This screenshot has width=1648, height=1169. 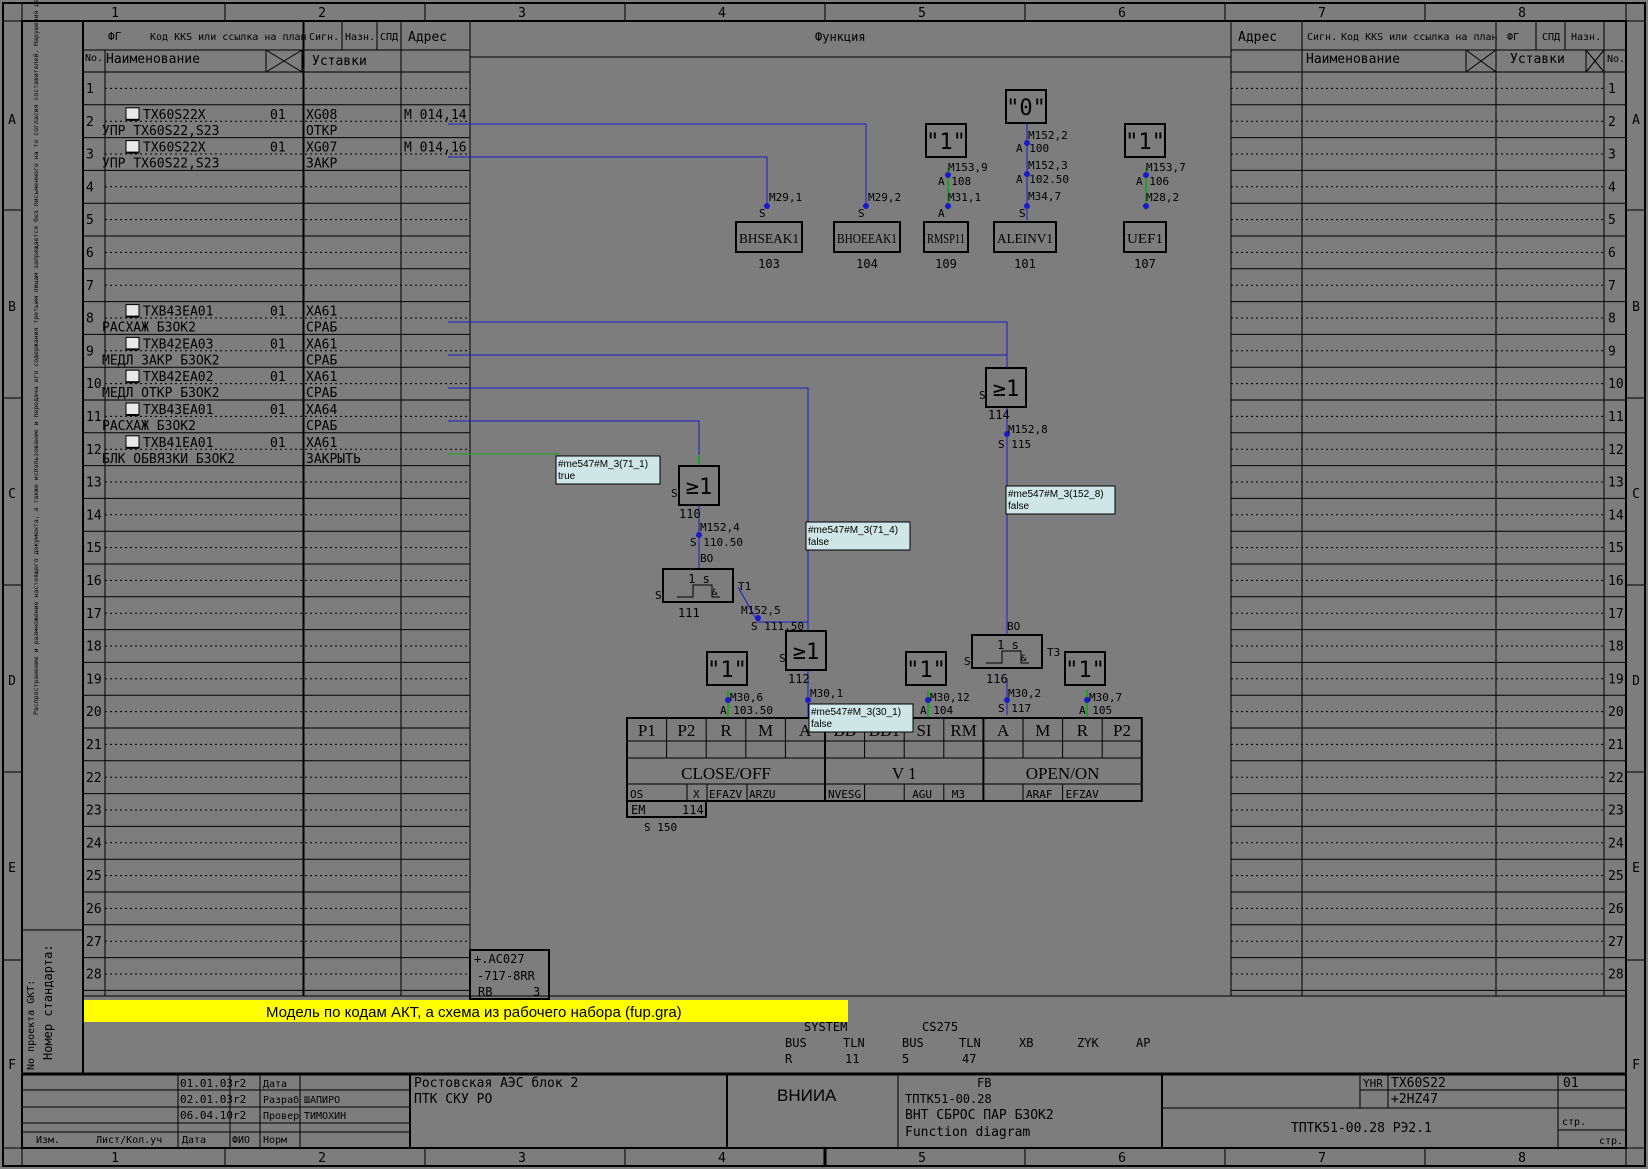 What do you see at coordinates (858, 536) in the screenshot?
I see `tooltip-71-4: #me547#M_3(71_4) false` at bounding box center [858, 536].